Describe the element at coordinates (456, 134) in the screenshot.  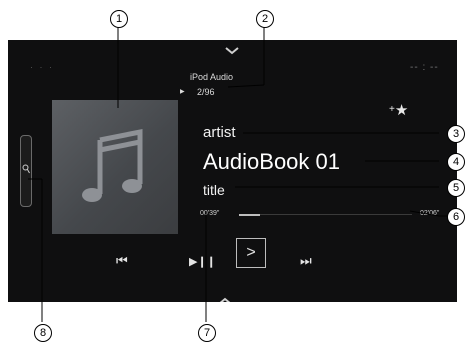
I see `callout-3: 3` at that location.